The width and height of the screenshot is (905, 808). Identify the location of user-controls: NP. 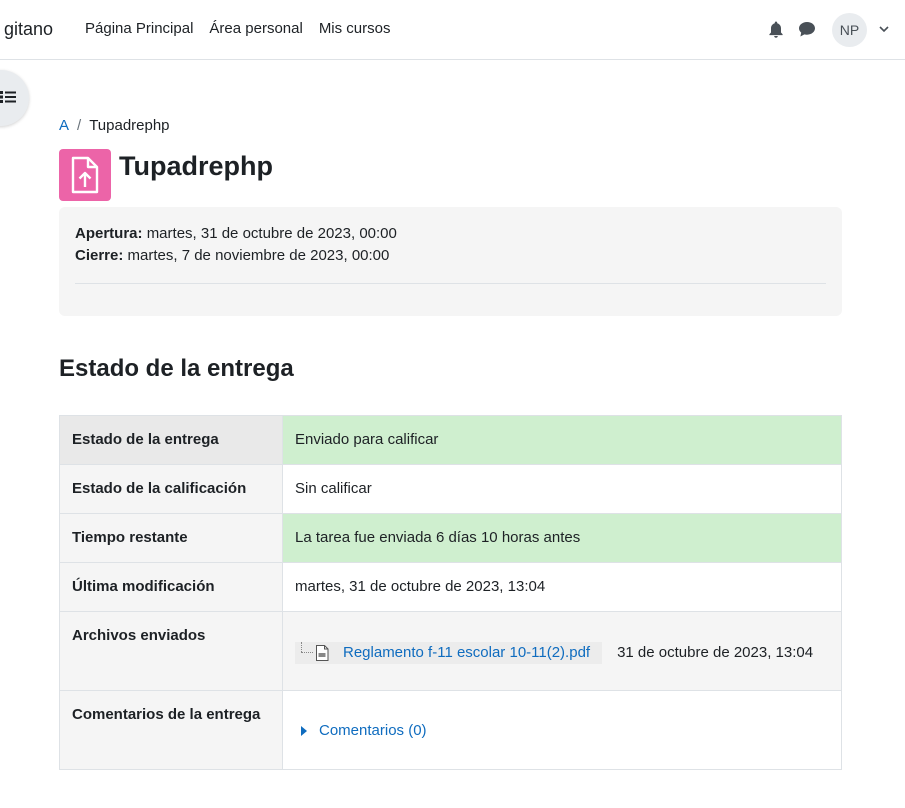
(830, 30).